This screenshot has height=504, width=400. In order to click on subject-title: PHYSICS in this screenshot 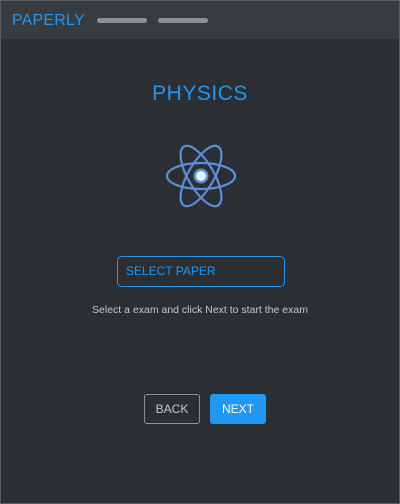, I will do `click(200, 93)`.